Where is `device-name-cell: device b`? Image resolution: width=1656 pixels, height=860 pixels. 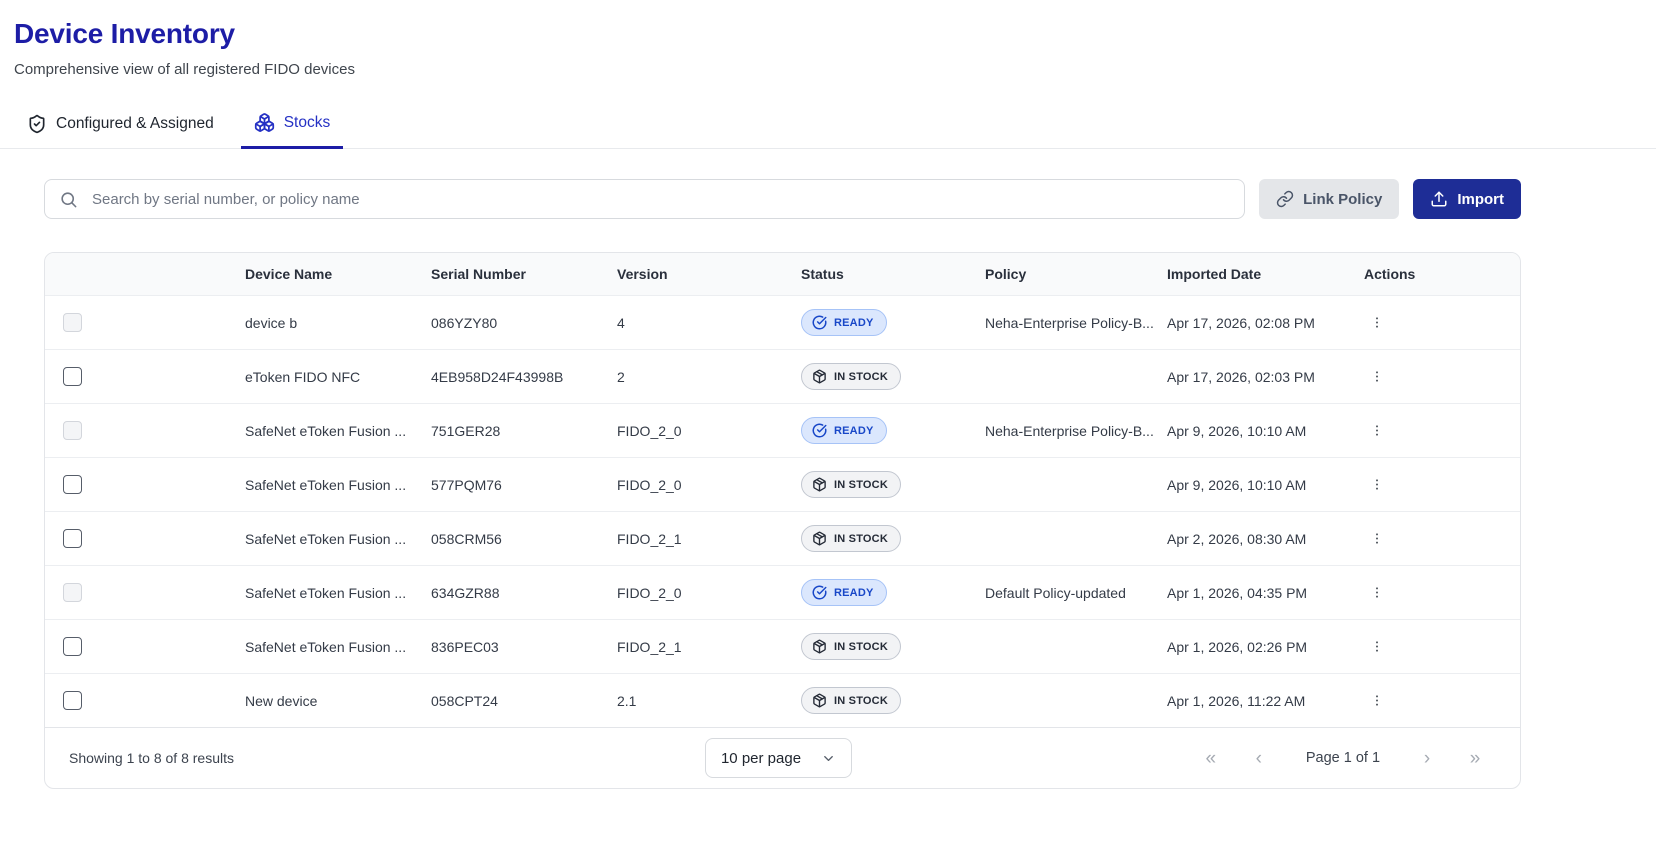 device-name-cell: device b is located at coordinates (271, 322).